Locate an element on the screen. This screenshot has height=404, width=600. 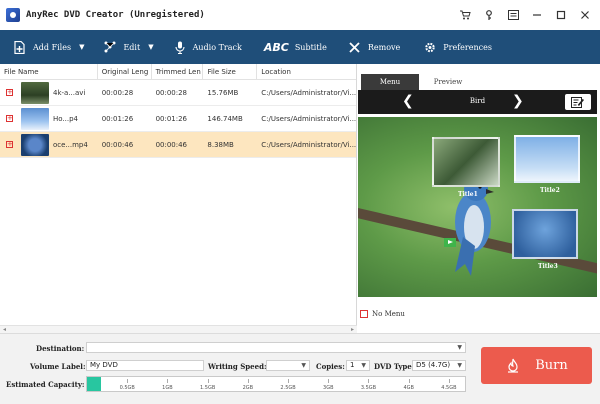
edit-menu-icon is located at coordinates (577, 102).